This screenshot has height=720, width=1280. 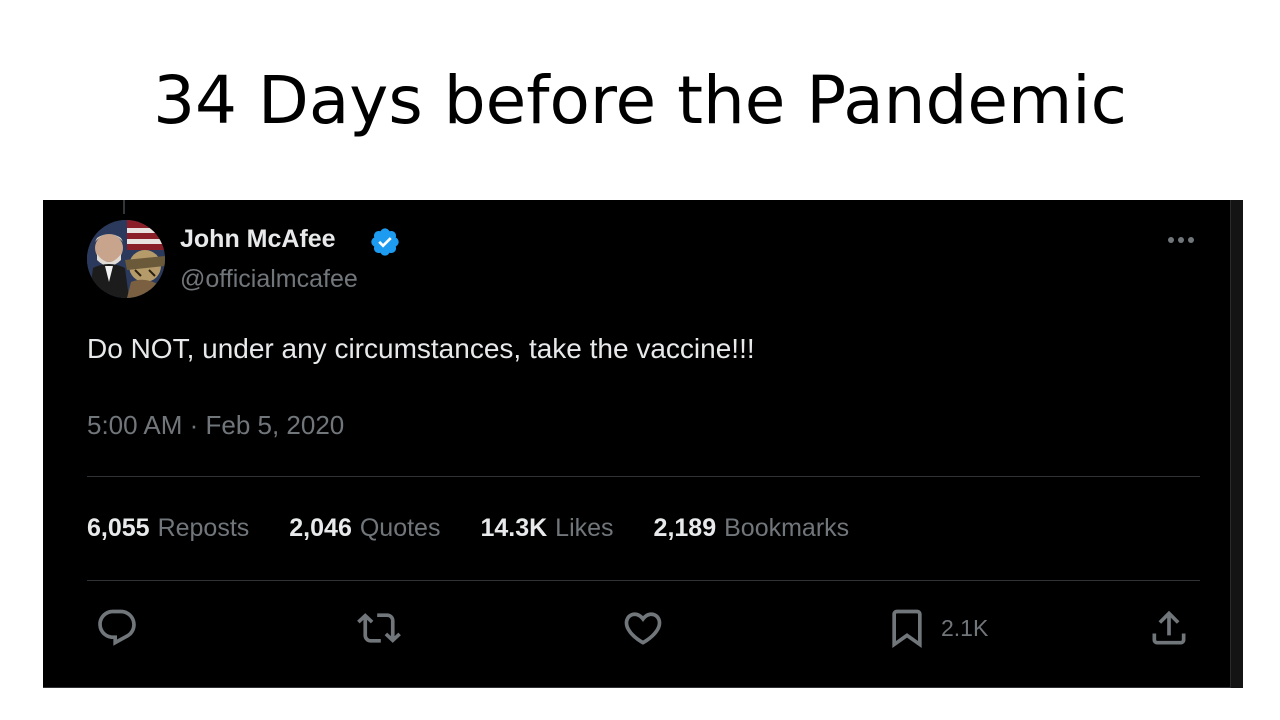 What do you see at coordinates (258, 239) in the screenshot?
I see `author-name: John McAfee` at bounding box center [258, 239].